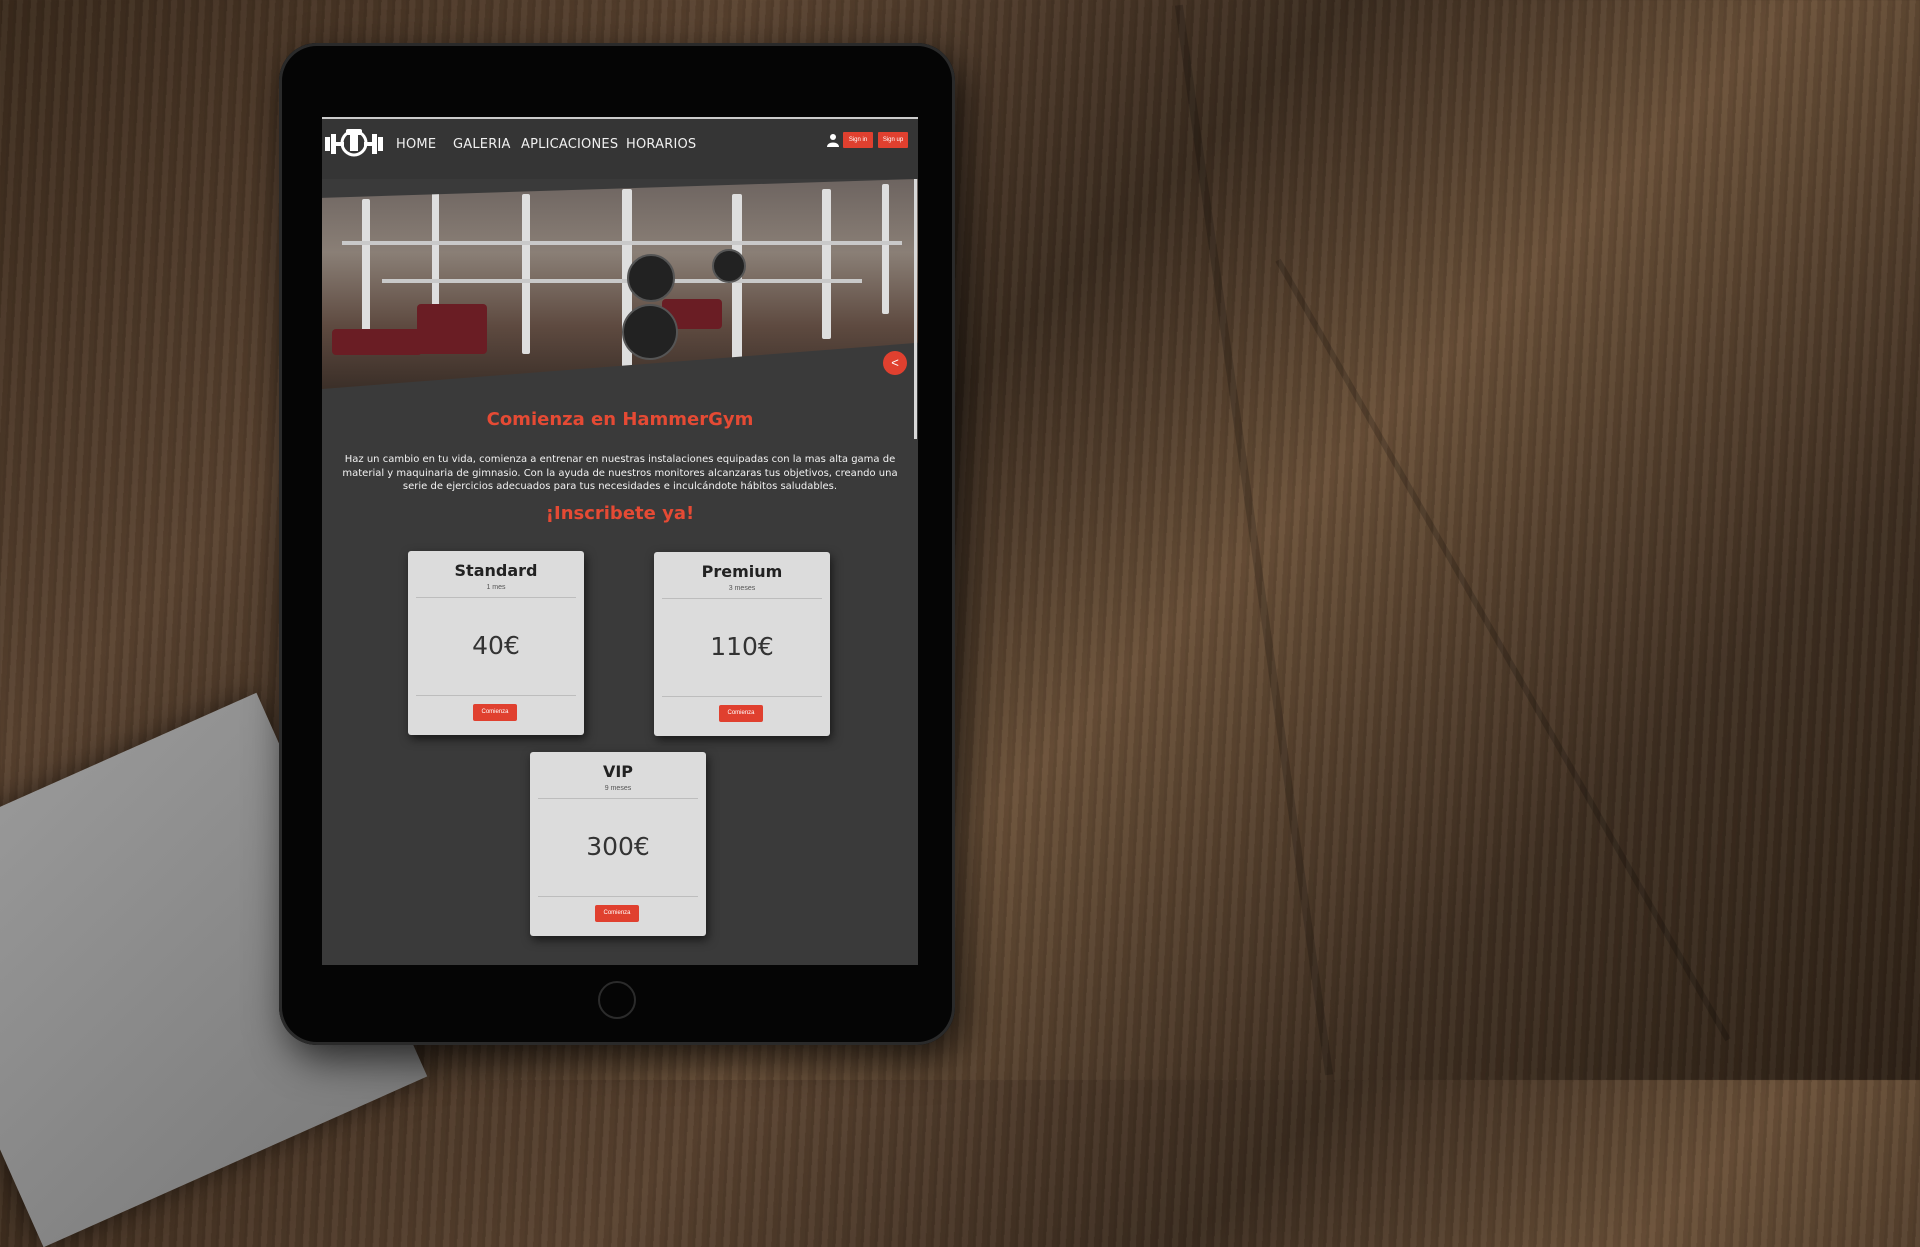  I want to click on hammergym-logo-icon, so click(354, 143).